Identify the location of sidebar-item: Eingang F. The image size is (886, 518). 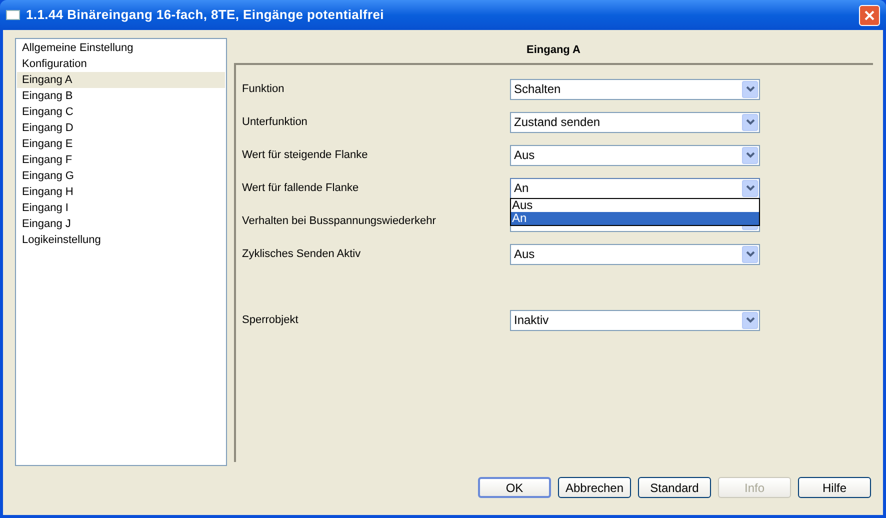
(121, 160).